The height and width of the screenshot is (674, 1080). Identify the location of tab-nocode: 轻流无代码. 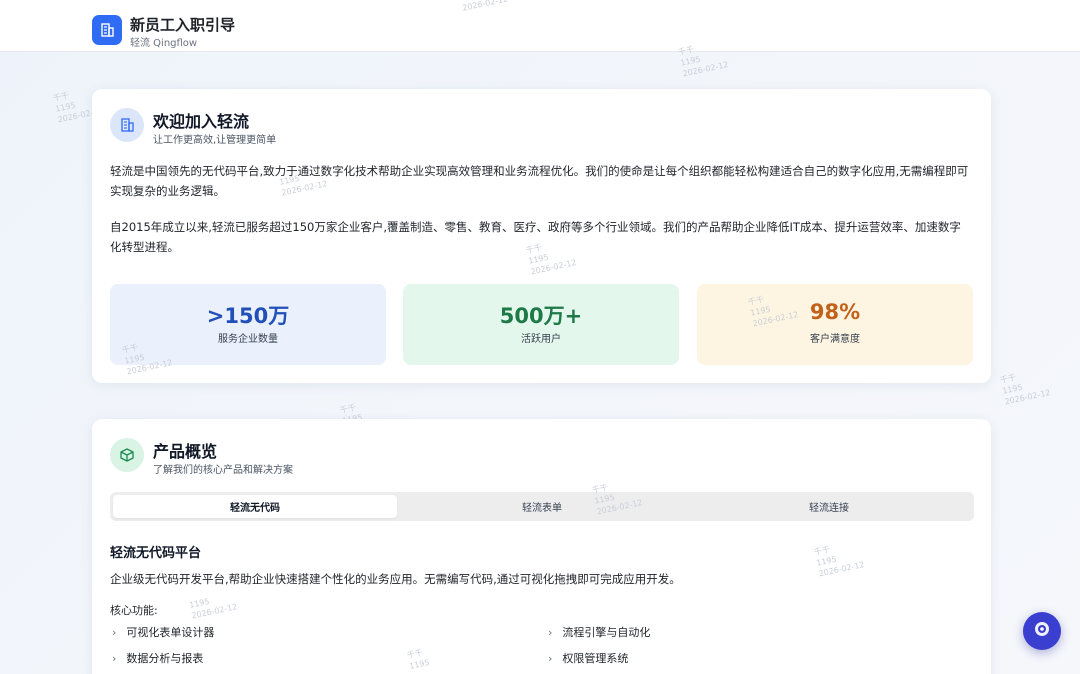
(255, 506).